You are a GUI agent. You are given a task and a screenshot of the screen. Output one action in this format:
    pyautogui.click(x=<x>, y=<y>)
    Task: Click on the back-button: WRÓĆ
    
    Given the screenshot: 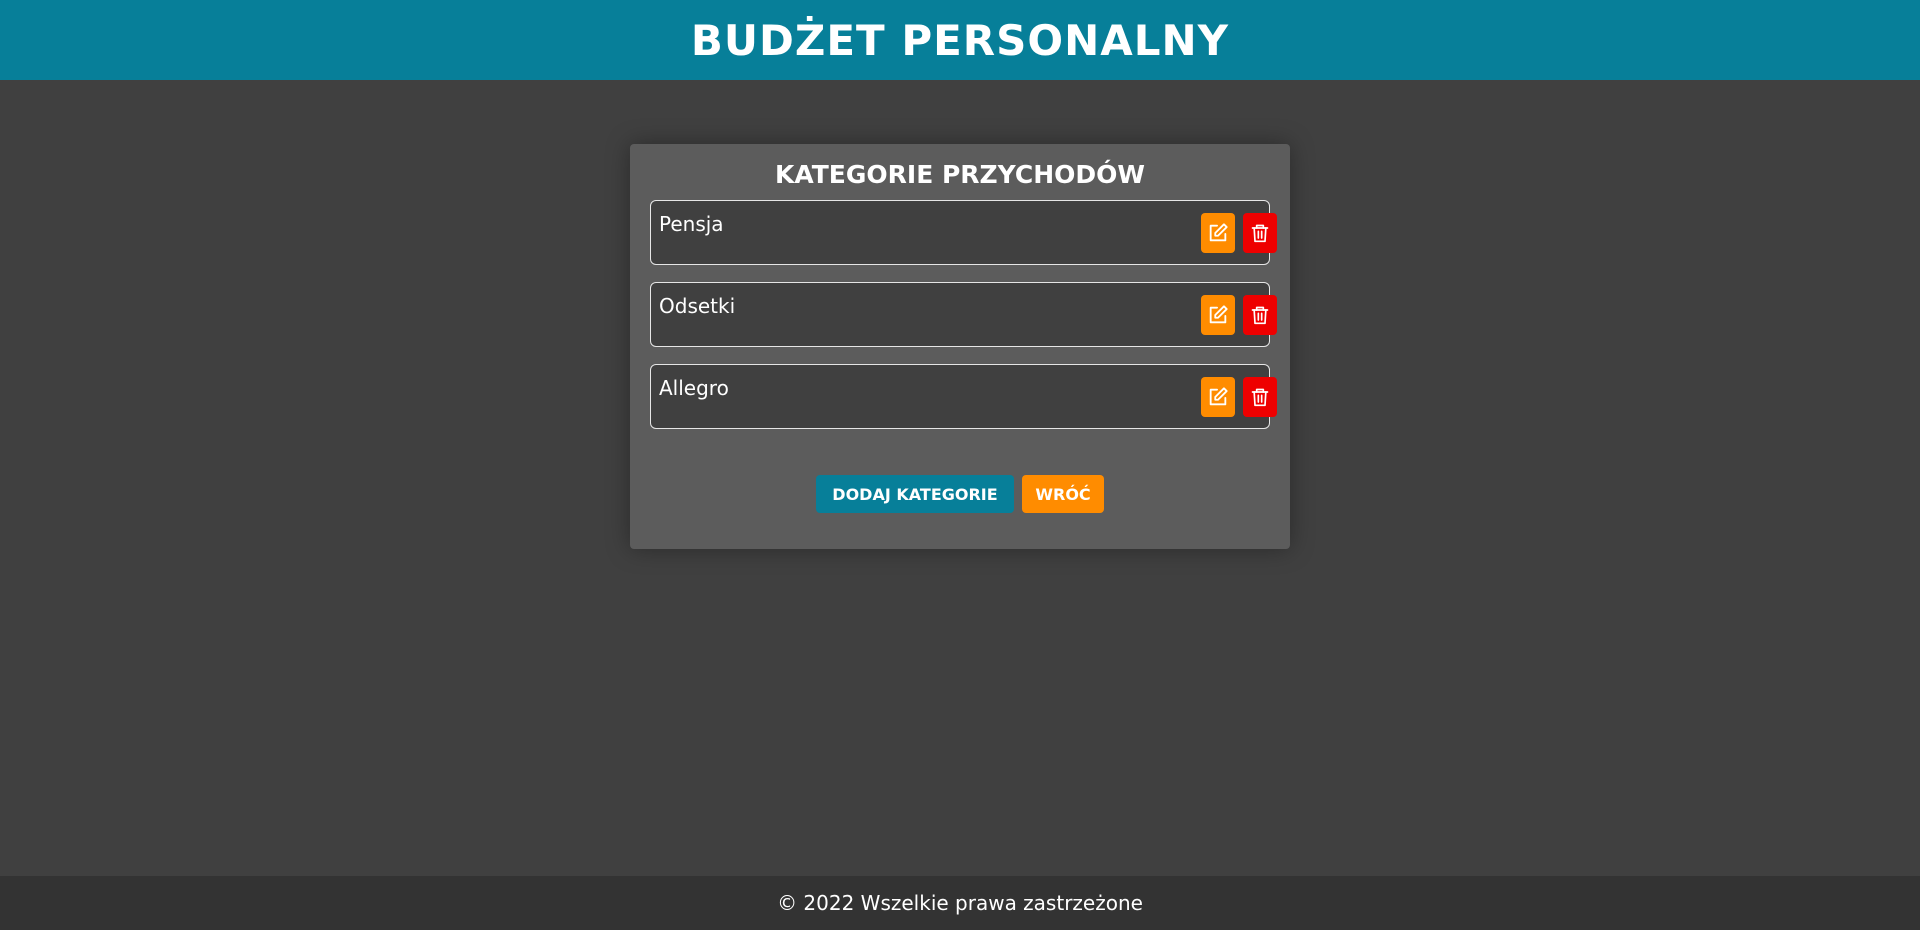 What is the action you would take?
    pyautogui.click(x=1063, y=494)
    